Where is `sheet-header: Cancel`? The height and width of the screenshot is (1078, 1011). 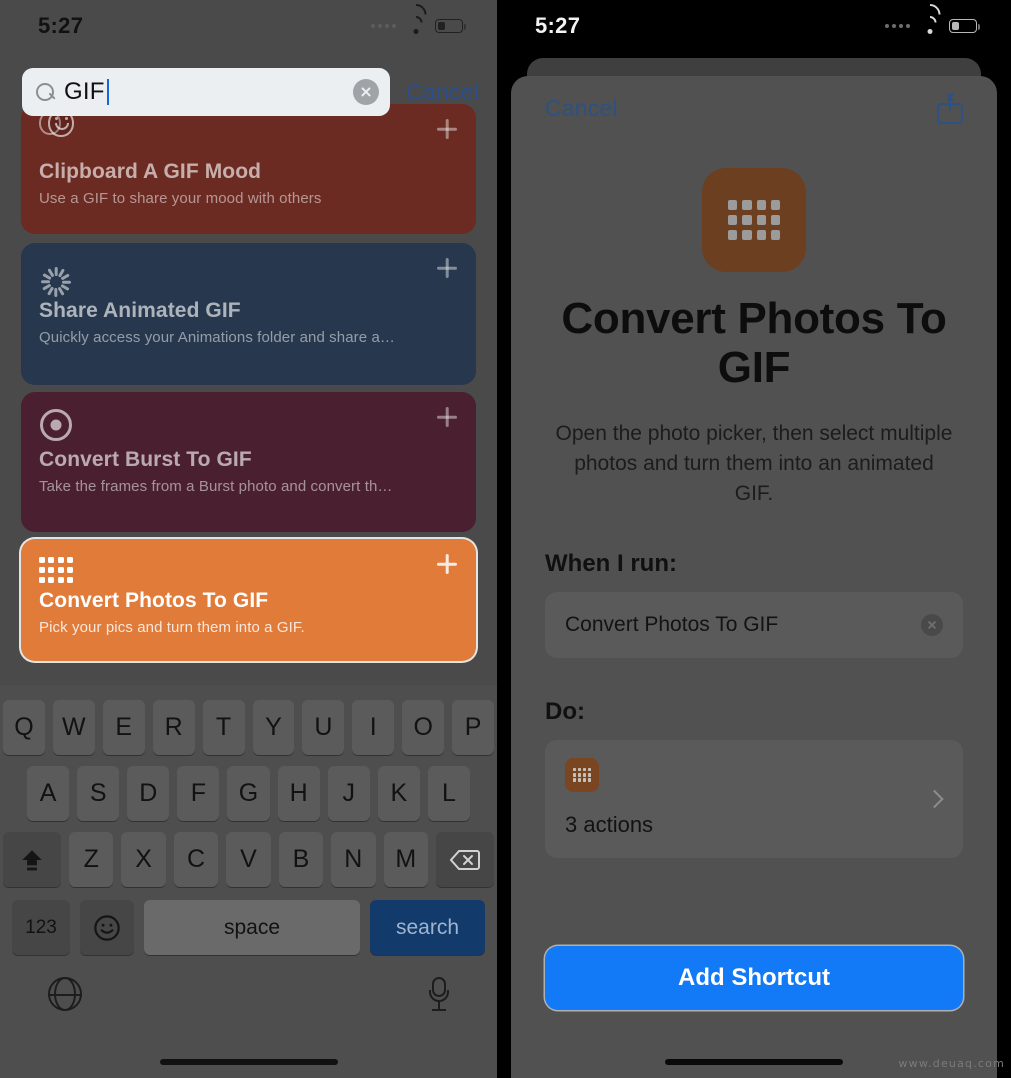
sheet-header: Cancel is located at coordinates (754, 108).